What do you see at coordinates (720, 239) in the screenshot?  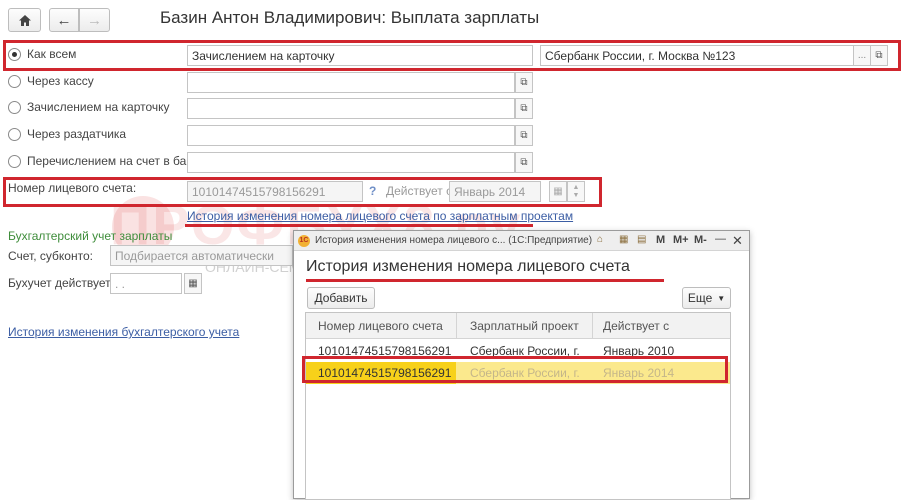 I see `minimize-icon: —` at bounding box center [720, 239].